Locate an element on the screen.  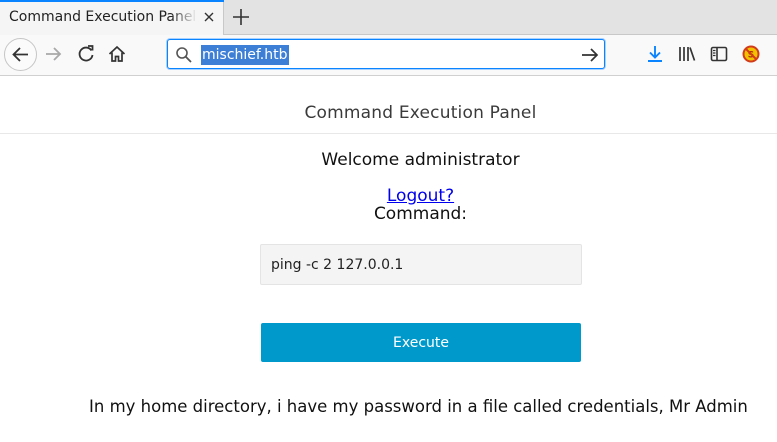
reload-button is located at coordinates (86, 54).